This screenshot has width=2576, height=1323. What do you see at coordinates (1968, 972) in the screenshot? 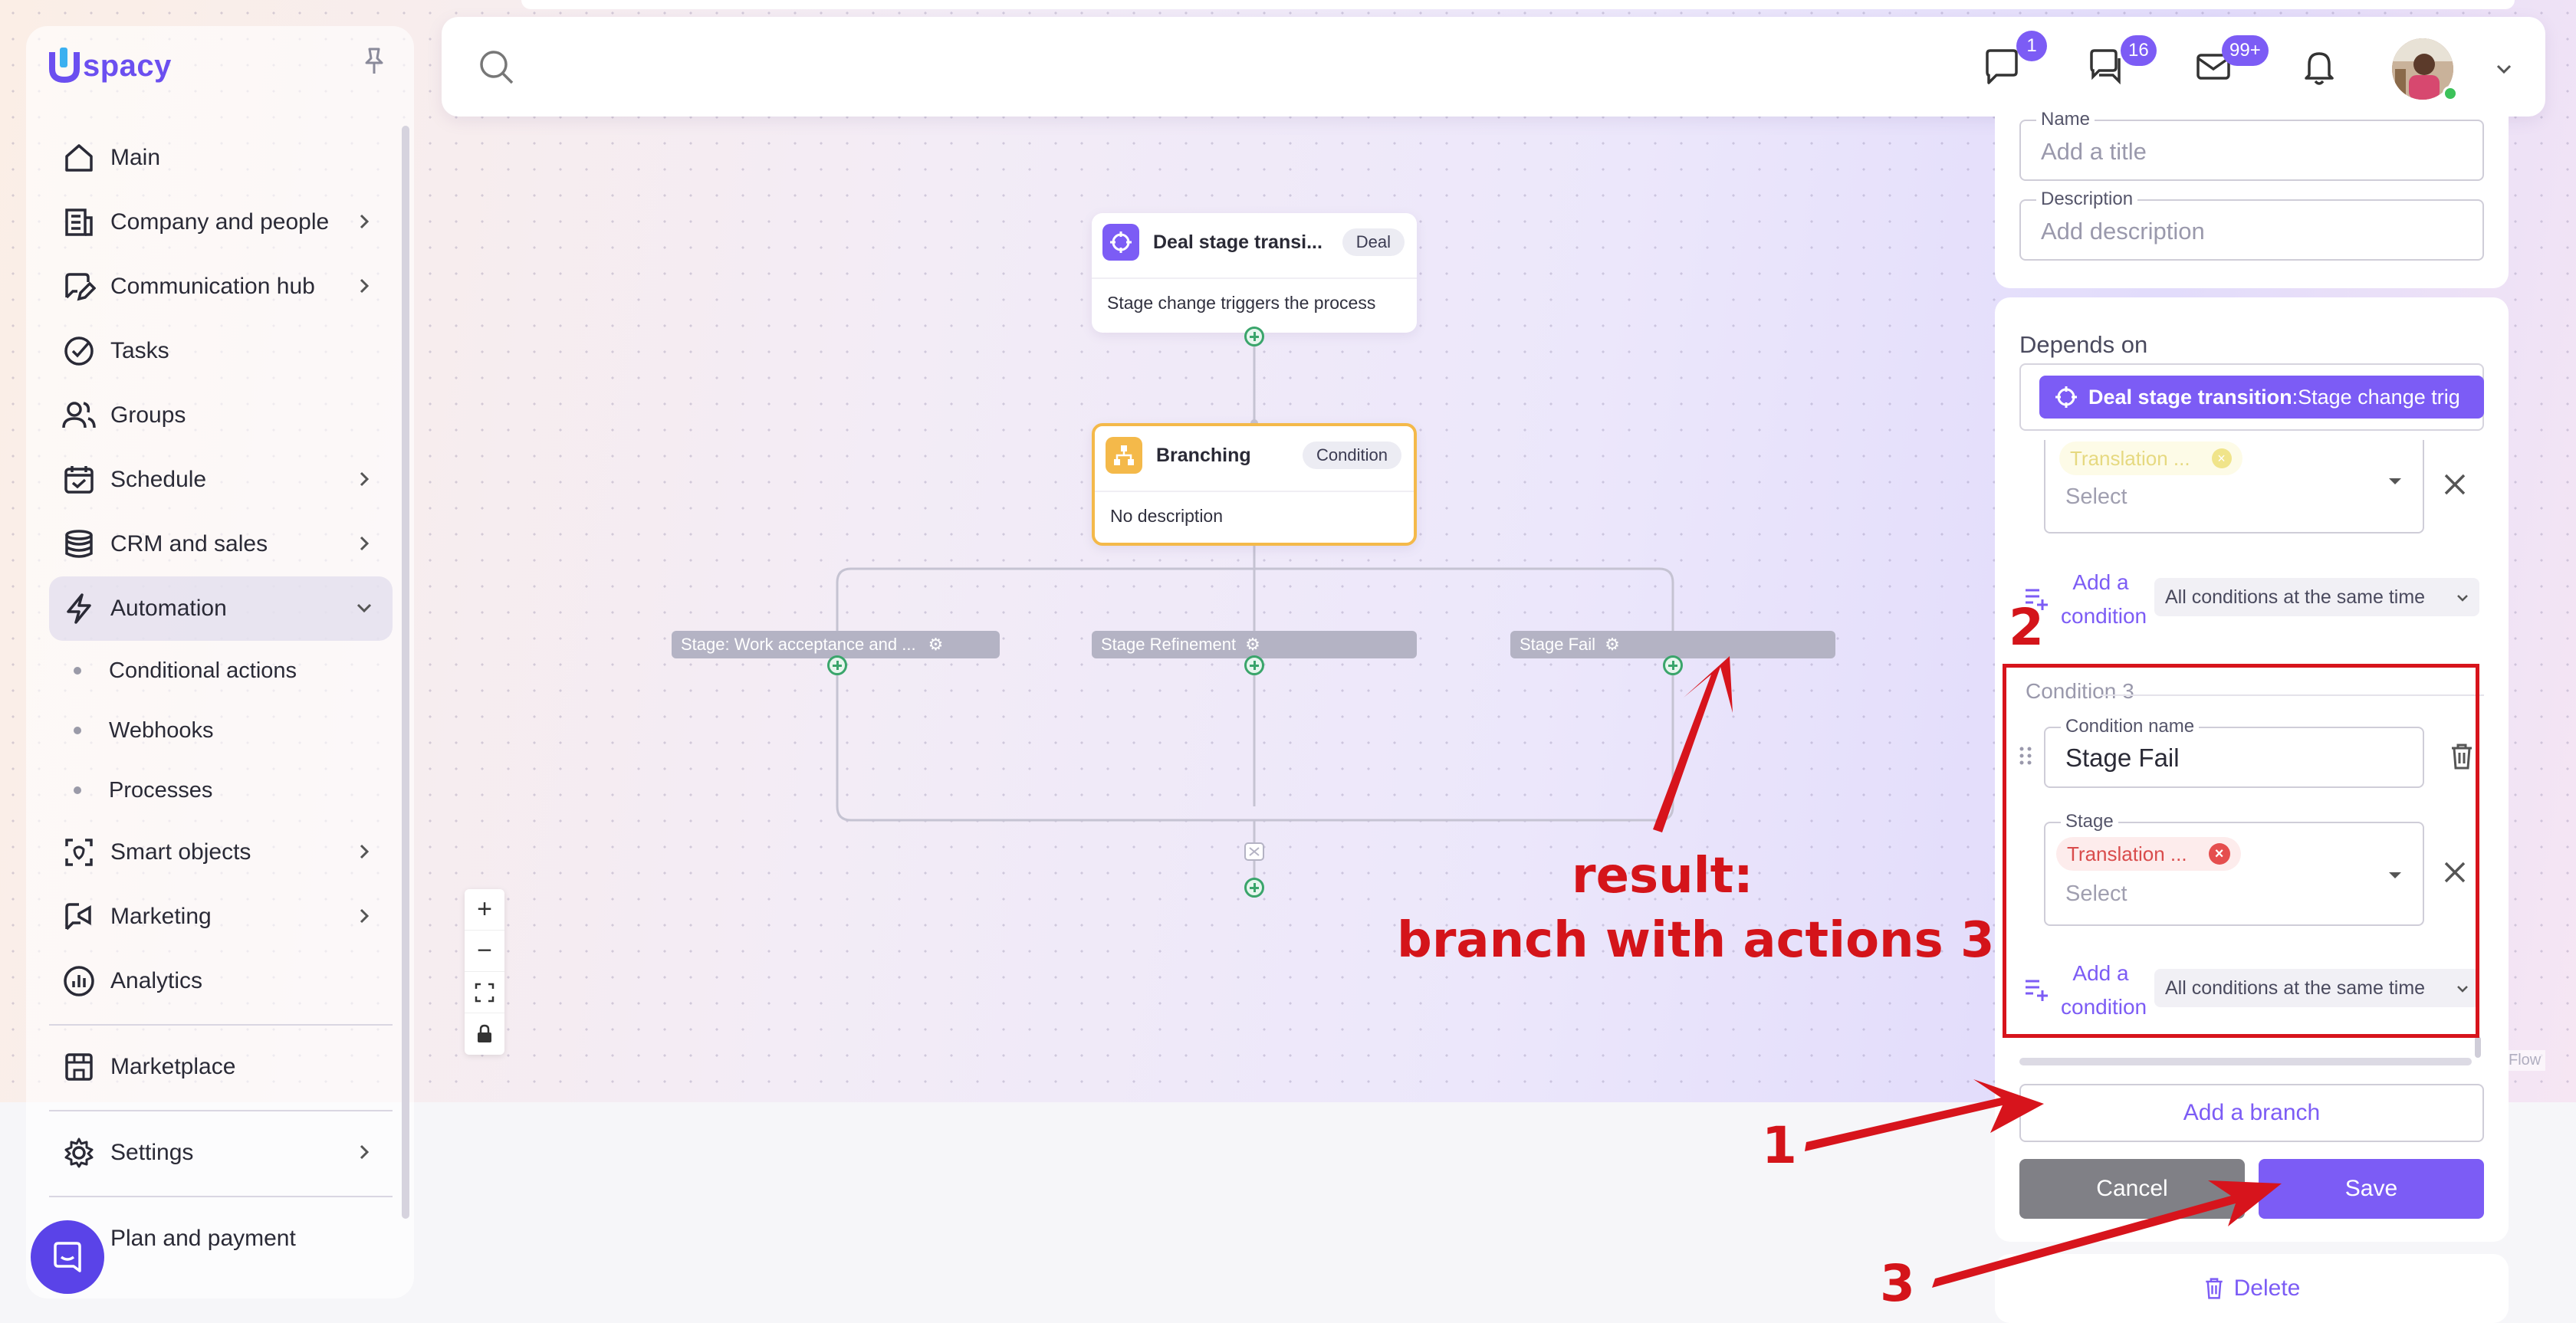
I see `annotation-arrows` at bounding box center [1968, 972].